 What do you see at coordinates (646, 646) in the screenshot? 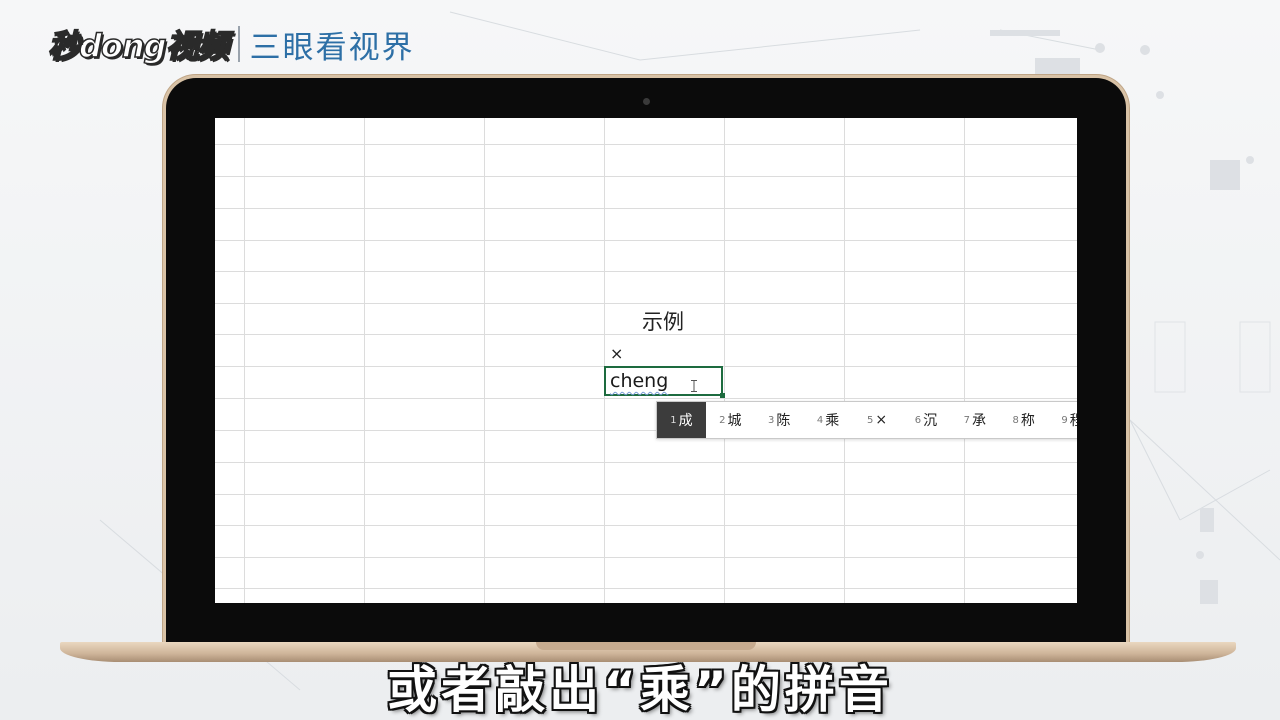
I see `laptop-base-notch` at bounding box center [646, 646].